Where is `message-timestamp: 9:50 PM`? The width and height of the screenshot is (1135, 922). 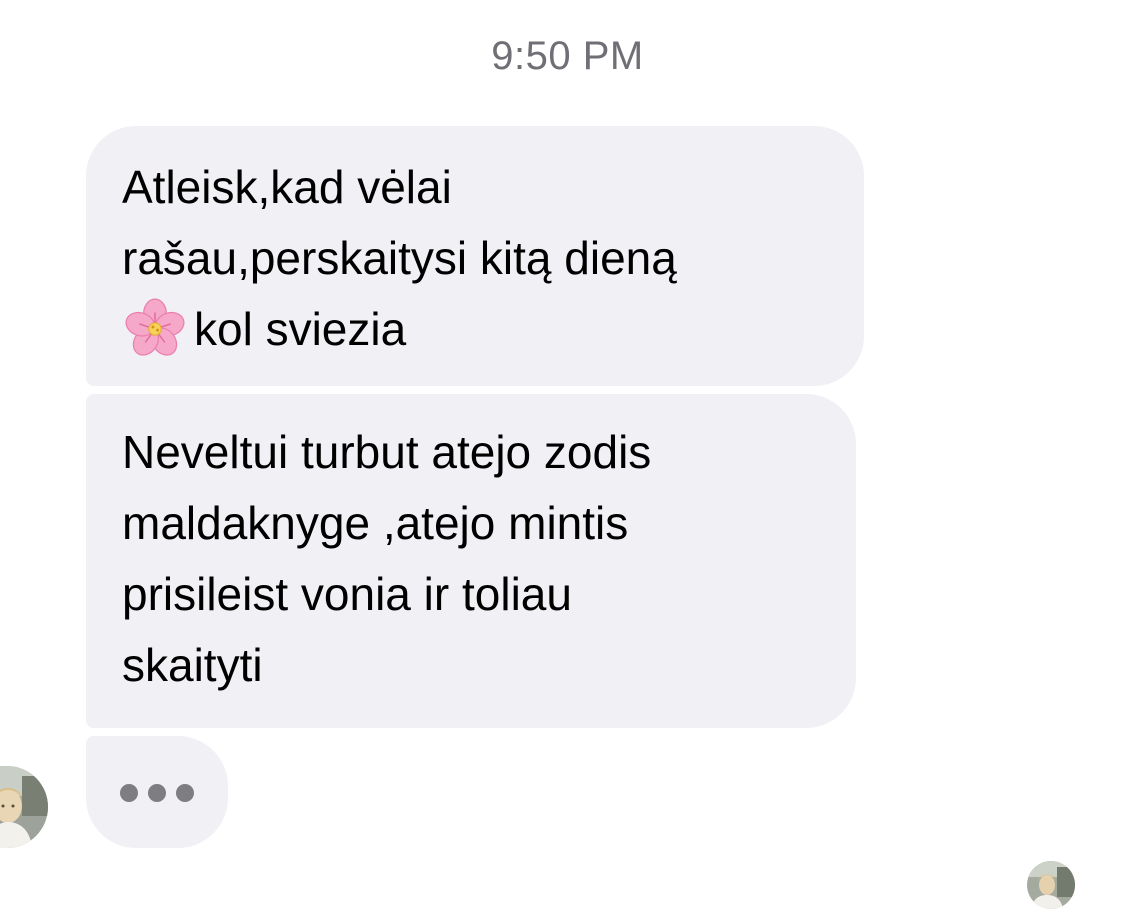
message-timestamp: 9:50 PM is located at coordinates (567, 56).